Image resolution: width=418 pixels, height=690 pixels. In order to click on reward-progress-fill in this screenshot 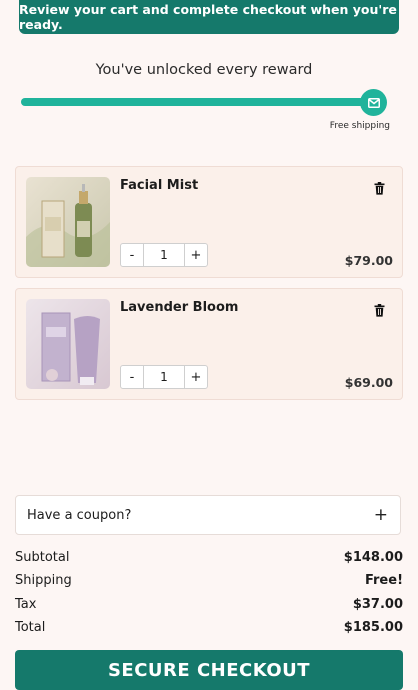, I will do `click(197, 102)`.